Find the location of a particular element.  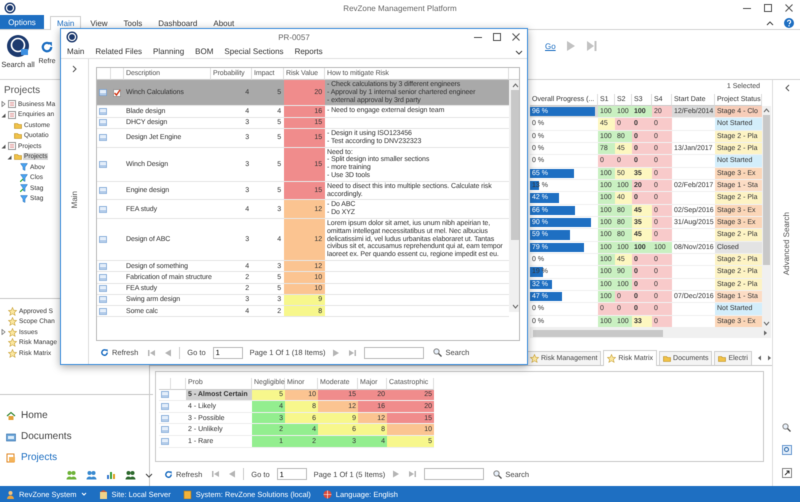

panel-title: Main is located at coordinates (74, 199).